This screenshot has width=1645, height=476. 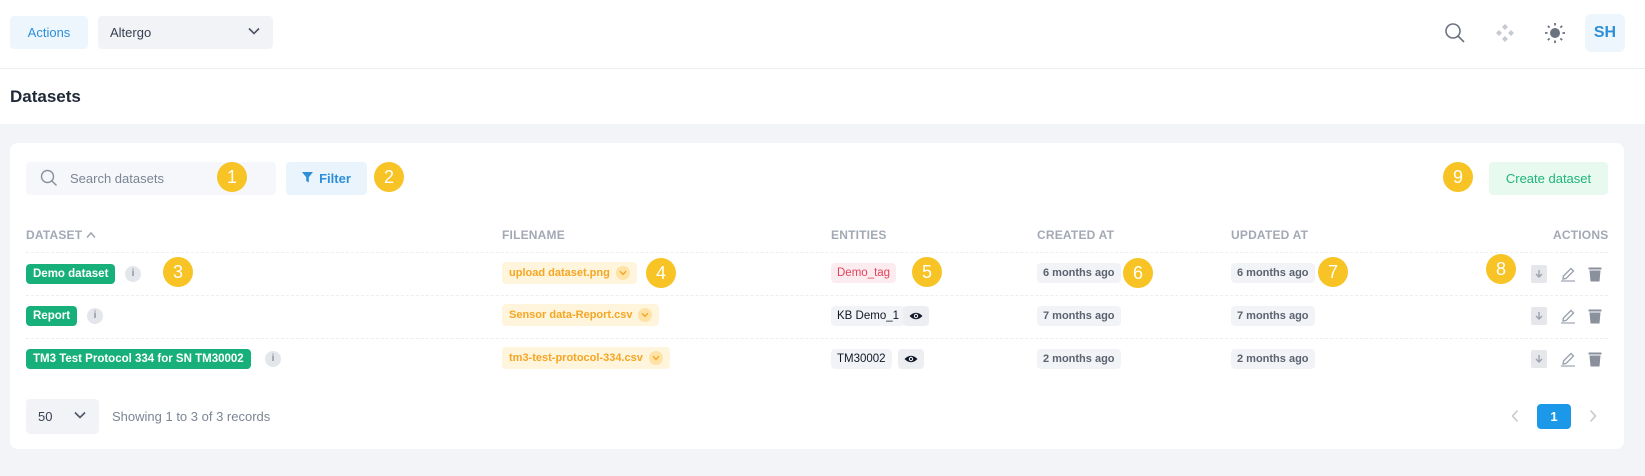 I want to click on avatar: SH, so click(x=1605, y=33).